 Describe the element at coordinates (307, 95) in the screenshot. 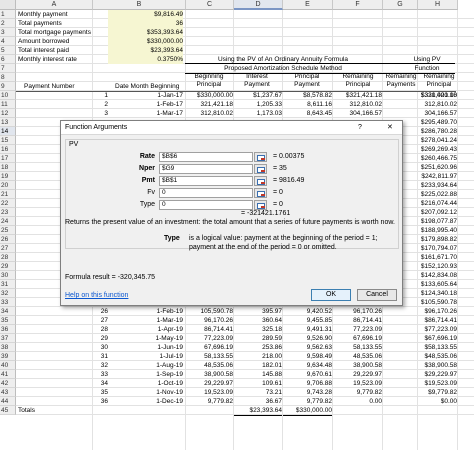

I see `cell-principal-payment: $8,578.82` at that location.